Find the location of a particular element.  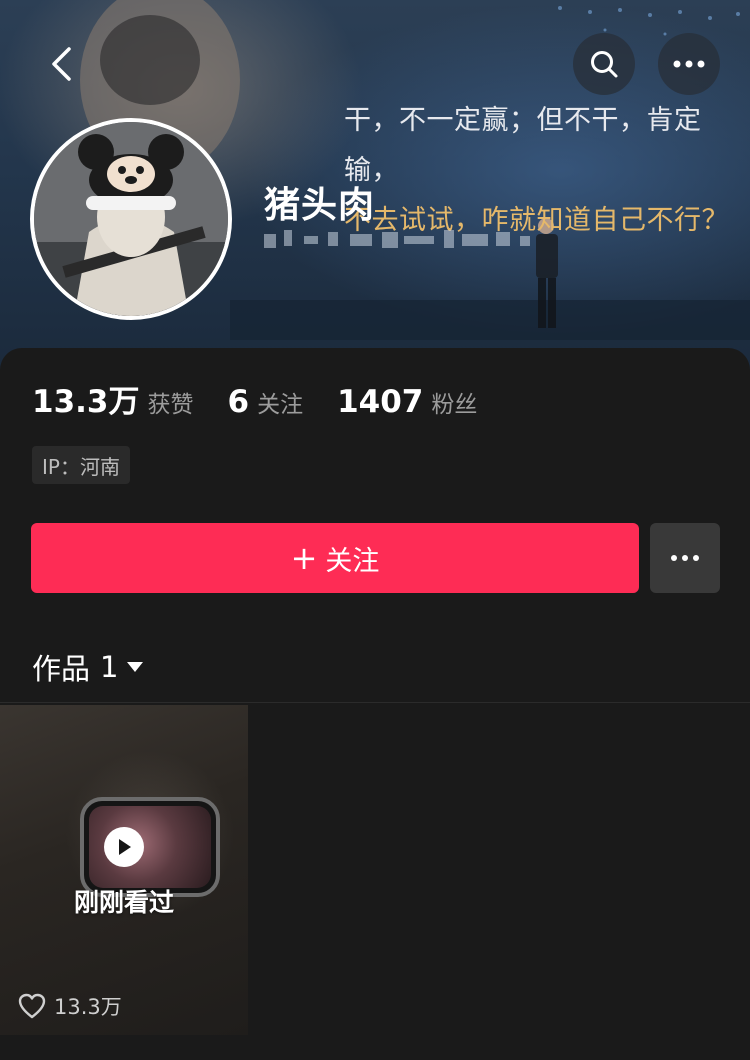

tab-divider is located at coordinates (375, 702).